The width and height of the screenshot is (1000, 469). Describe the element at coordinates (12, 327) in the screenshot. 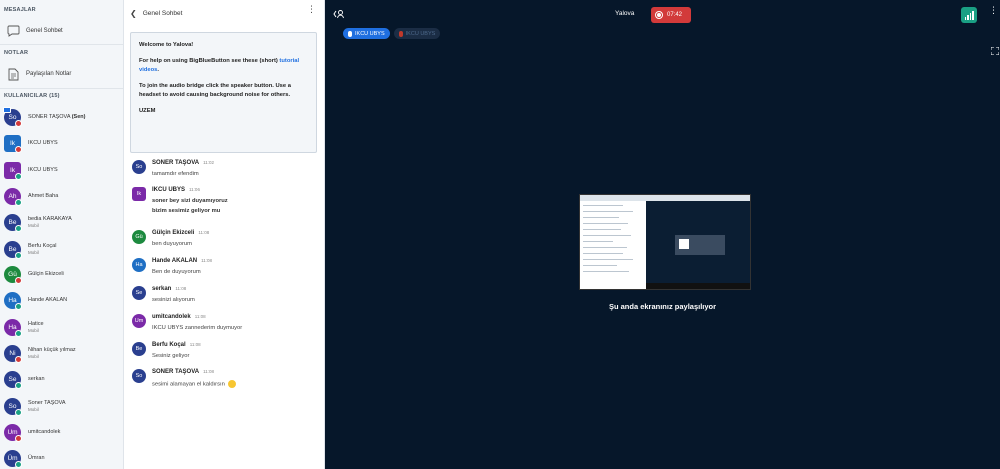

I see `avatar-initials: Ha` at that location.